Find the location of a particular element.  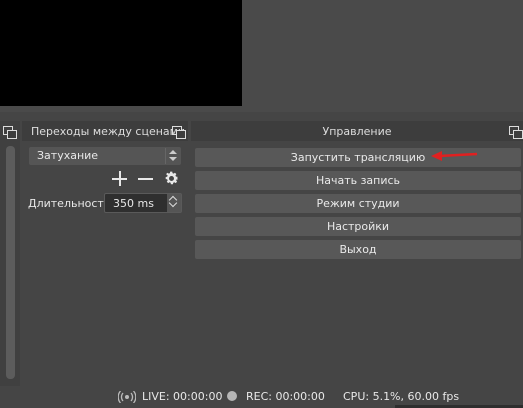

duration-input: 350 ms is located at coordinates (143, 203).